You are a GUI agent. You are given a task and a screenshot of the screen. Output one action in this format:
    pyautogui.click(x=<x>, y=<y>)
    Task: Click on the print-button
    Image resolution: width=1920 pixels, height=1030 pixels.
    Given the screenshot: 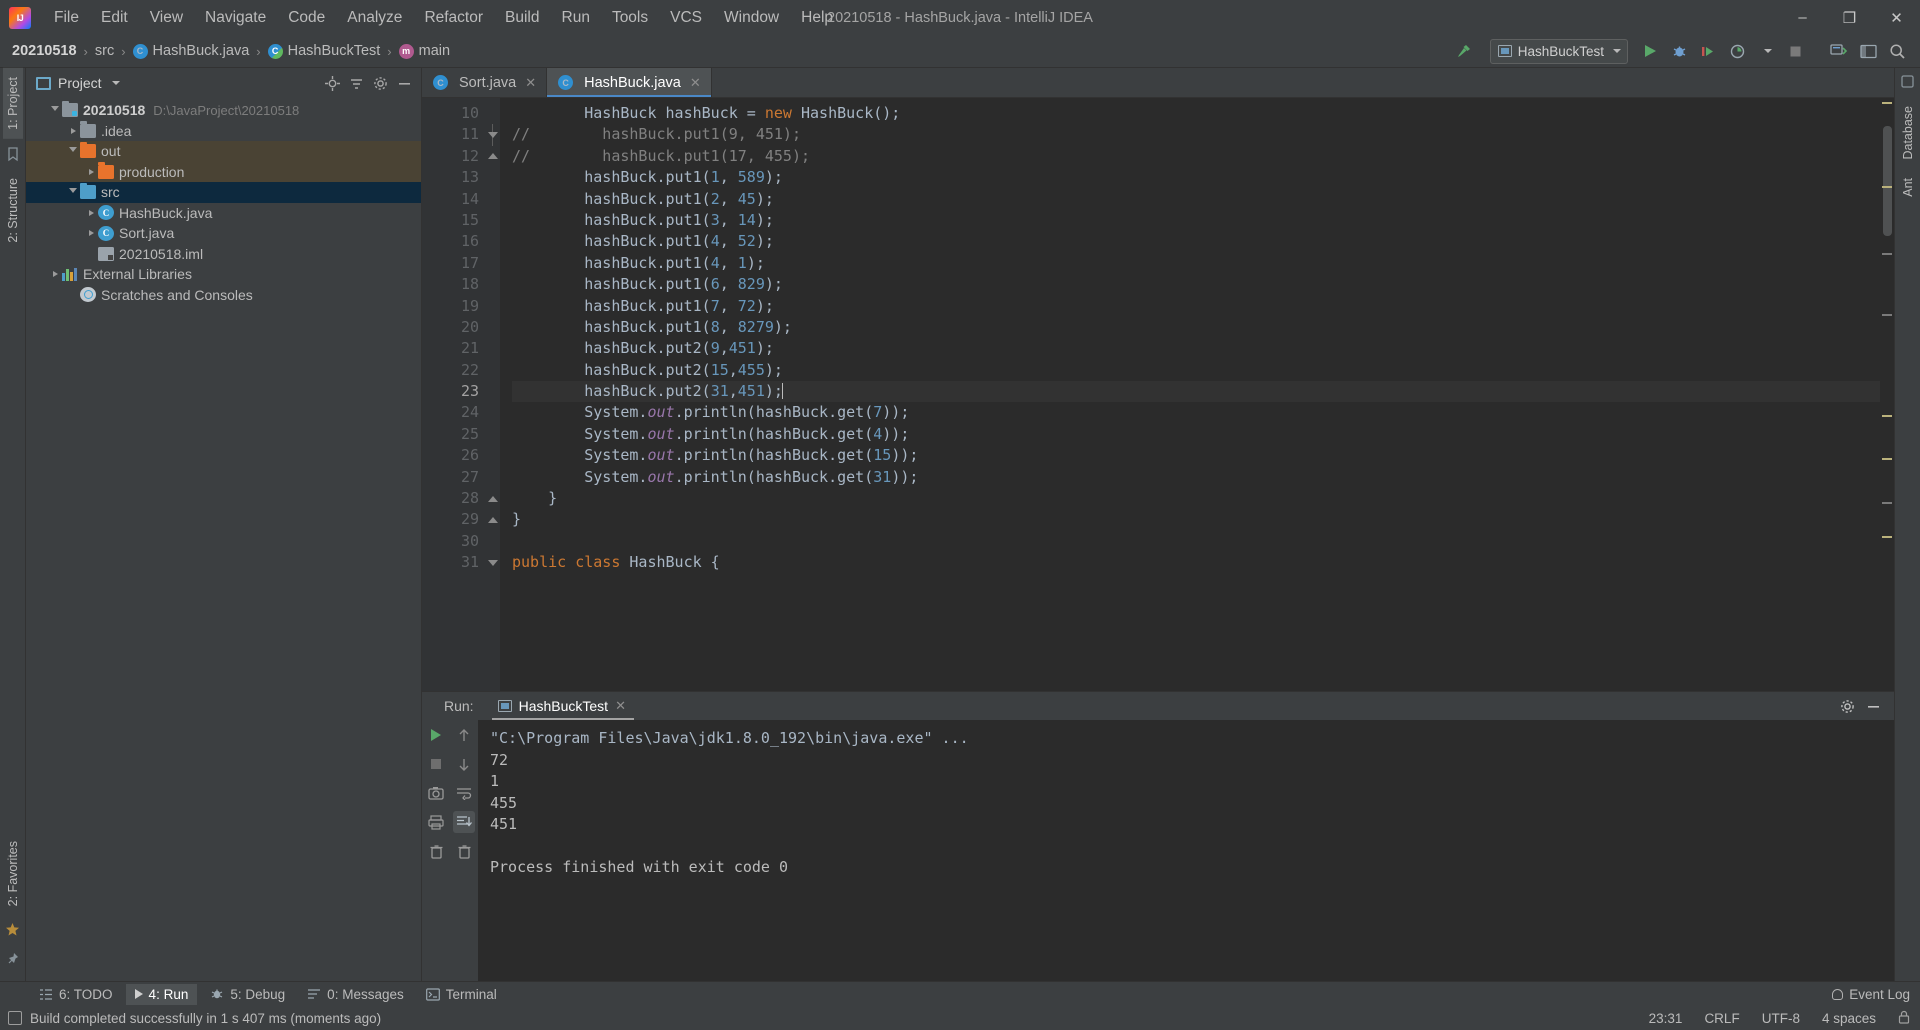 What is the action you would take?
    pyautogui.click(x=436, y=822)
    